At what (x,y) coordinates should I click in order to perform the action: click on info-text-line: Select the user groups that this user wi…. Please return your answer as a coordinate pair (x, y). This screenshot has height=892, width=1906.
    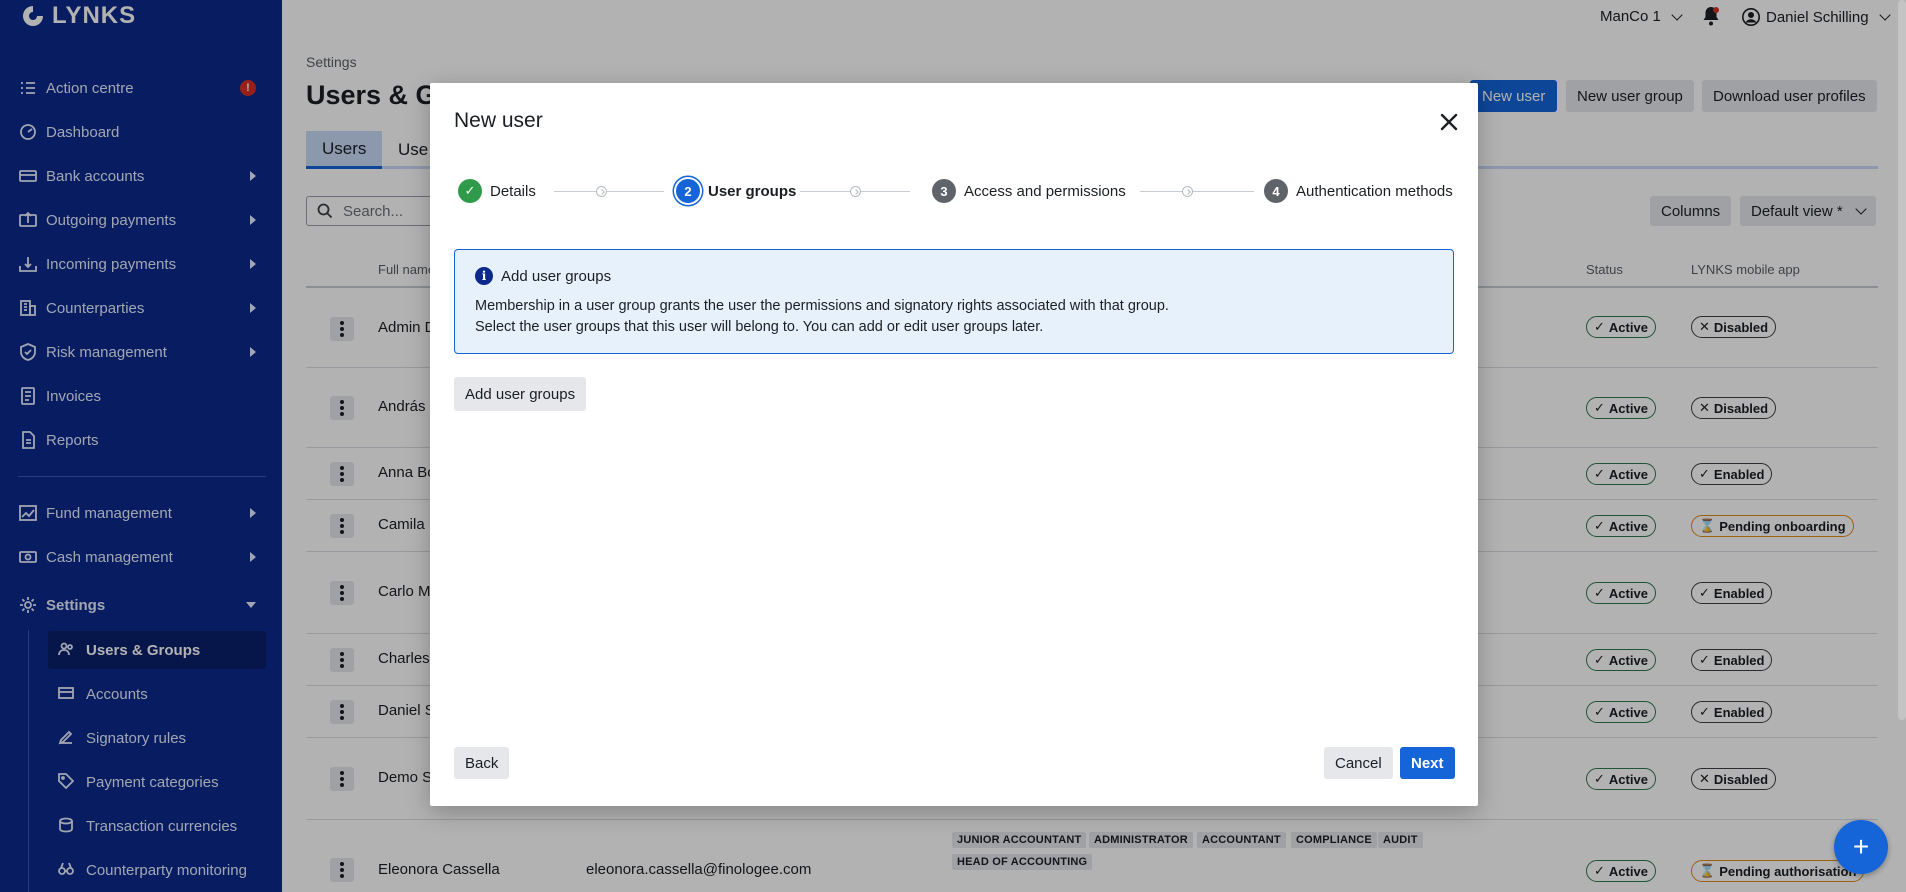
    Looking at the image, I should click on (759, 327).